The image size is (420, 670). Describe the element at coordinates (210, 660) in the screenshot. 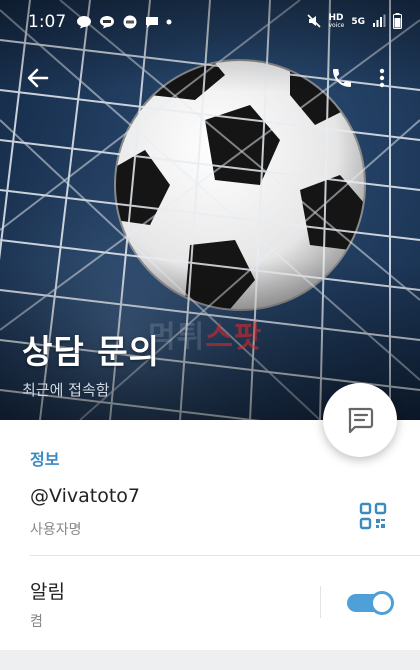

I see `bottom-spacer` at that location.